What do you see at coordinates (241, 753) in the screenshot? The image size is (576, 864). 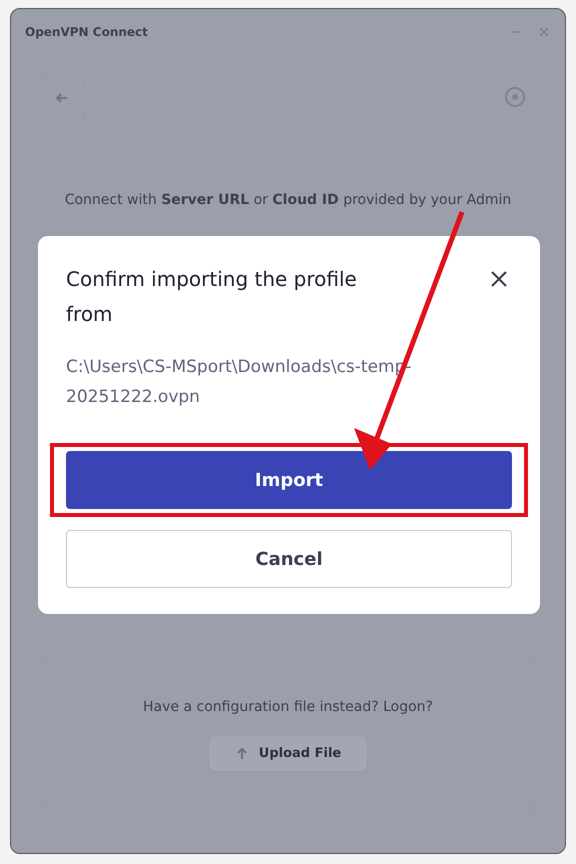 I see `upload-icon` at bounding box center [241, 753].